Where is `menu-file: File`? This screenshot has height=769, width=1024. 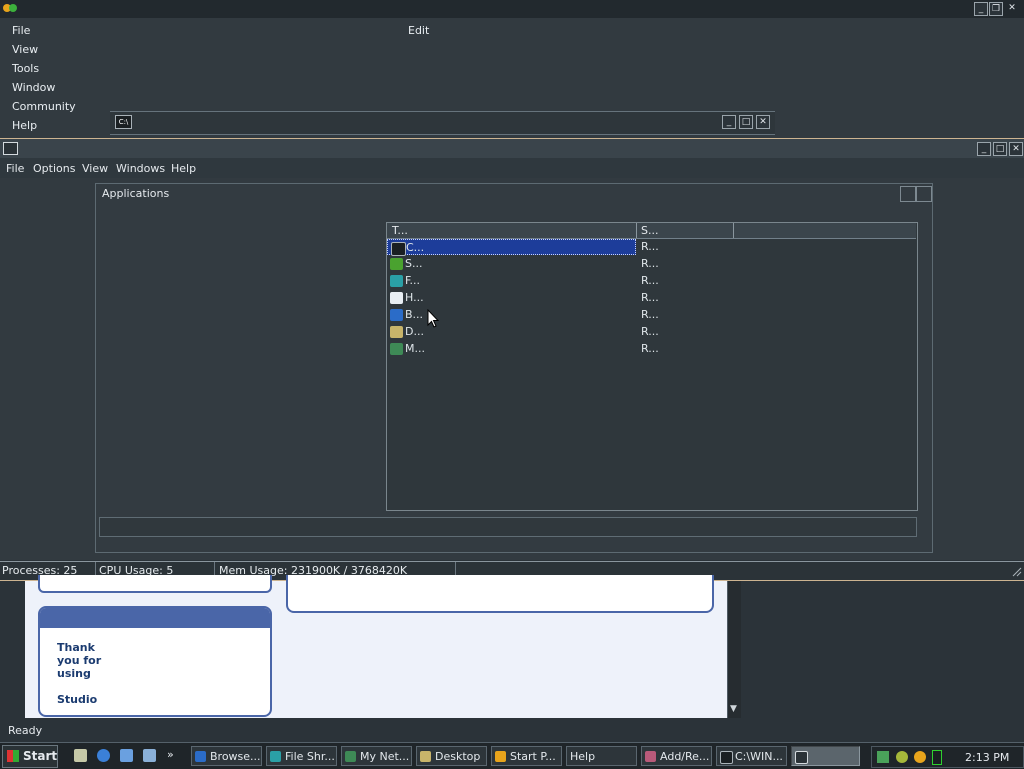 menu-file: File is located at coordinates (21, 30).